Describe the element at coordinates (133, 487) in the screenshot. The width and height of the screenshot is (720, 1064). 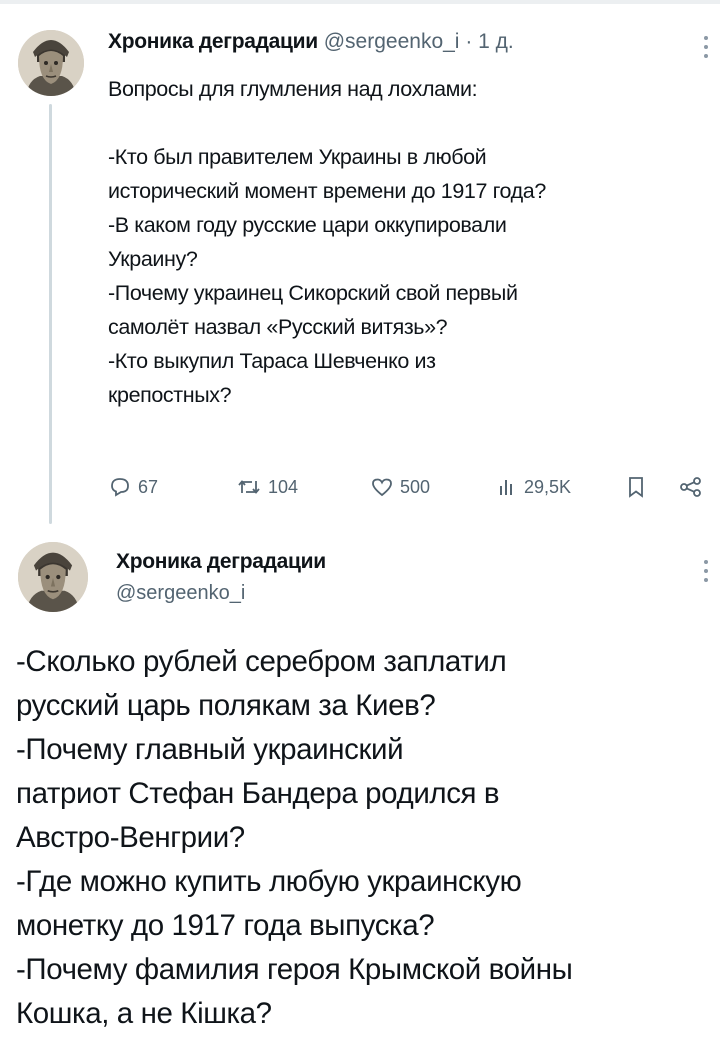
I see `reply-button: 67` at that location.